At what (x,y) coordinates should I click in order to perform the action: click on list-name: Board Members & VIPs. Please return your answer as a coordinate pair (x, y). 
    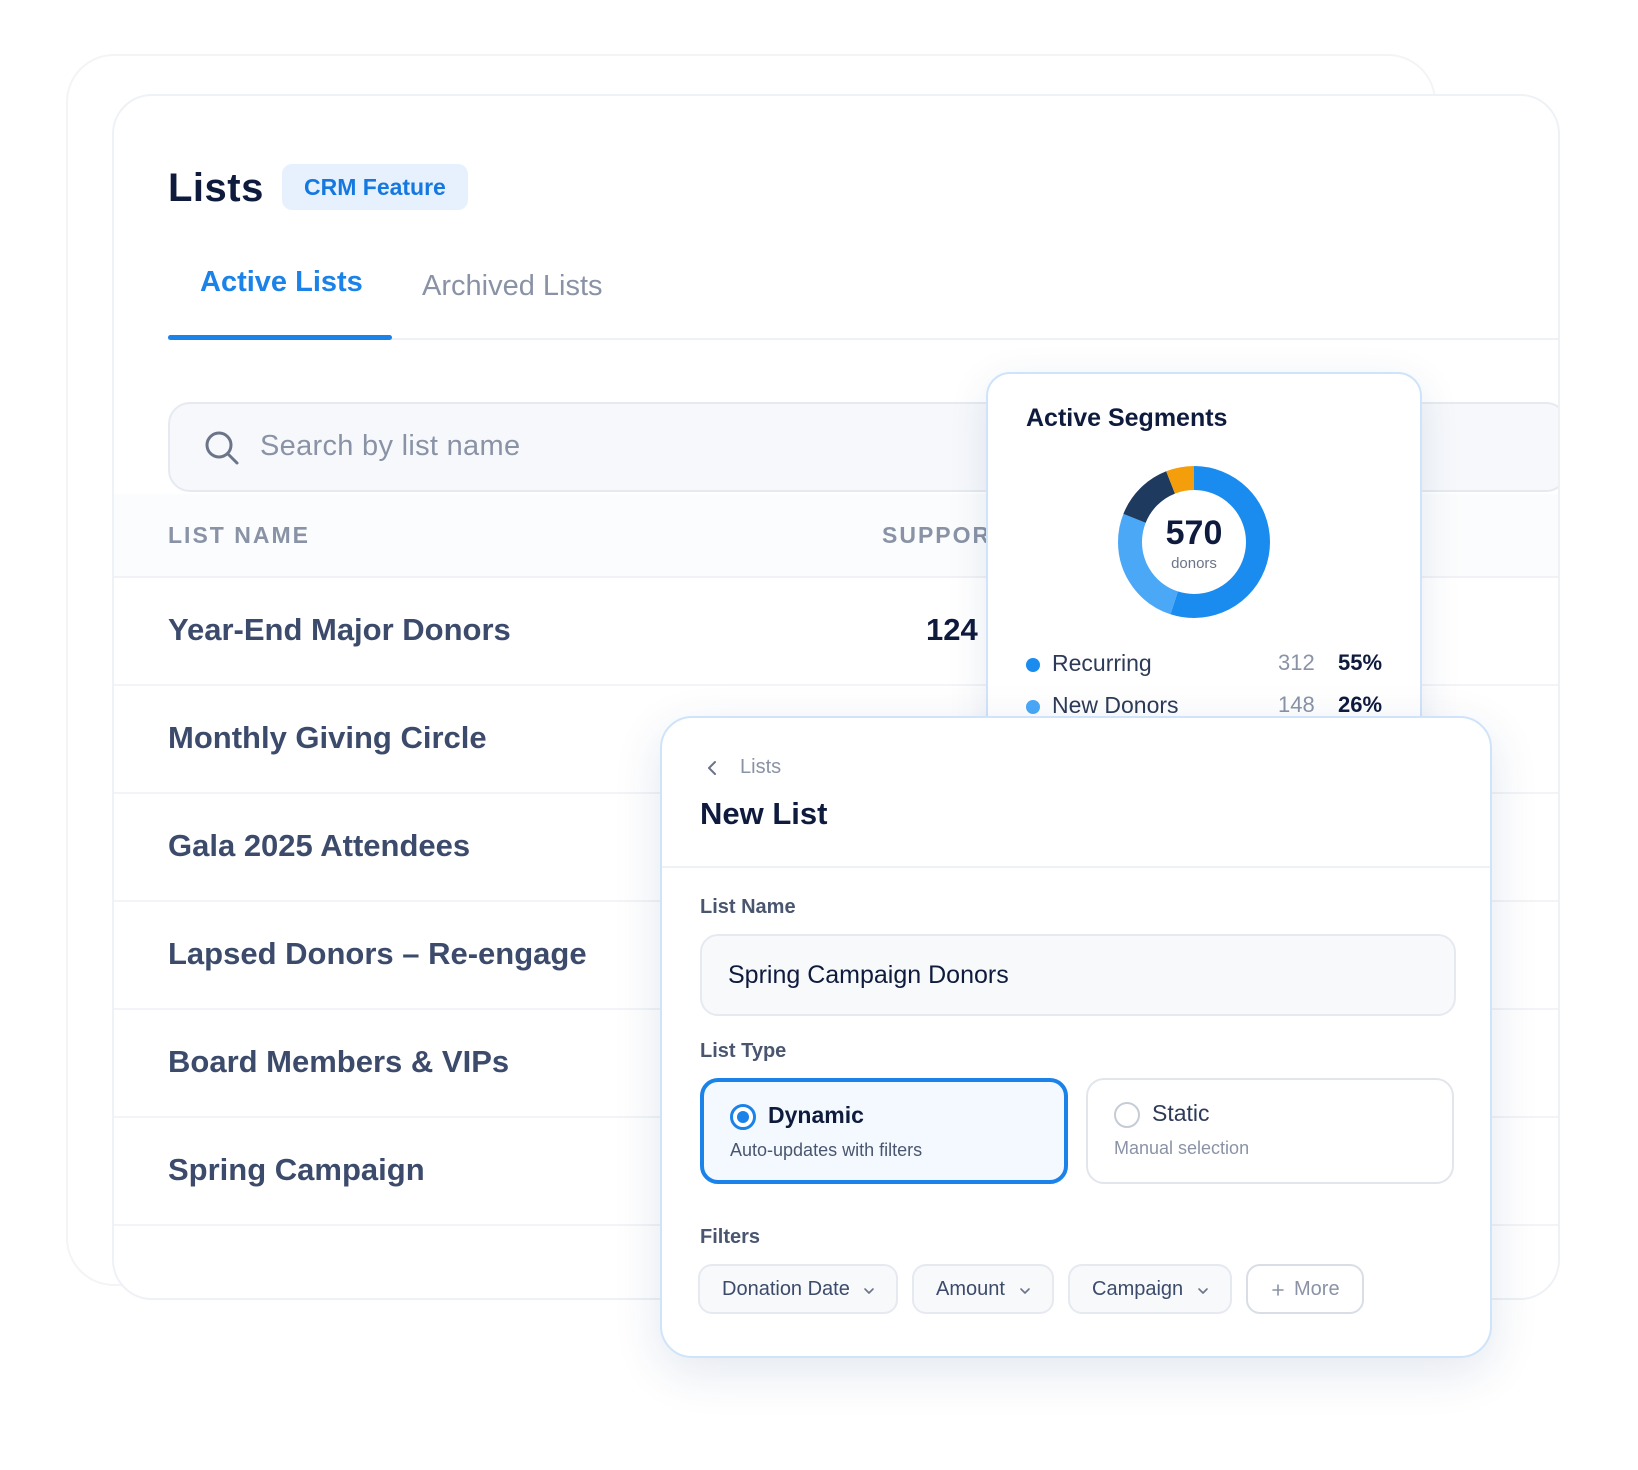
    Looking at the image, I should click on (339, 1061).